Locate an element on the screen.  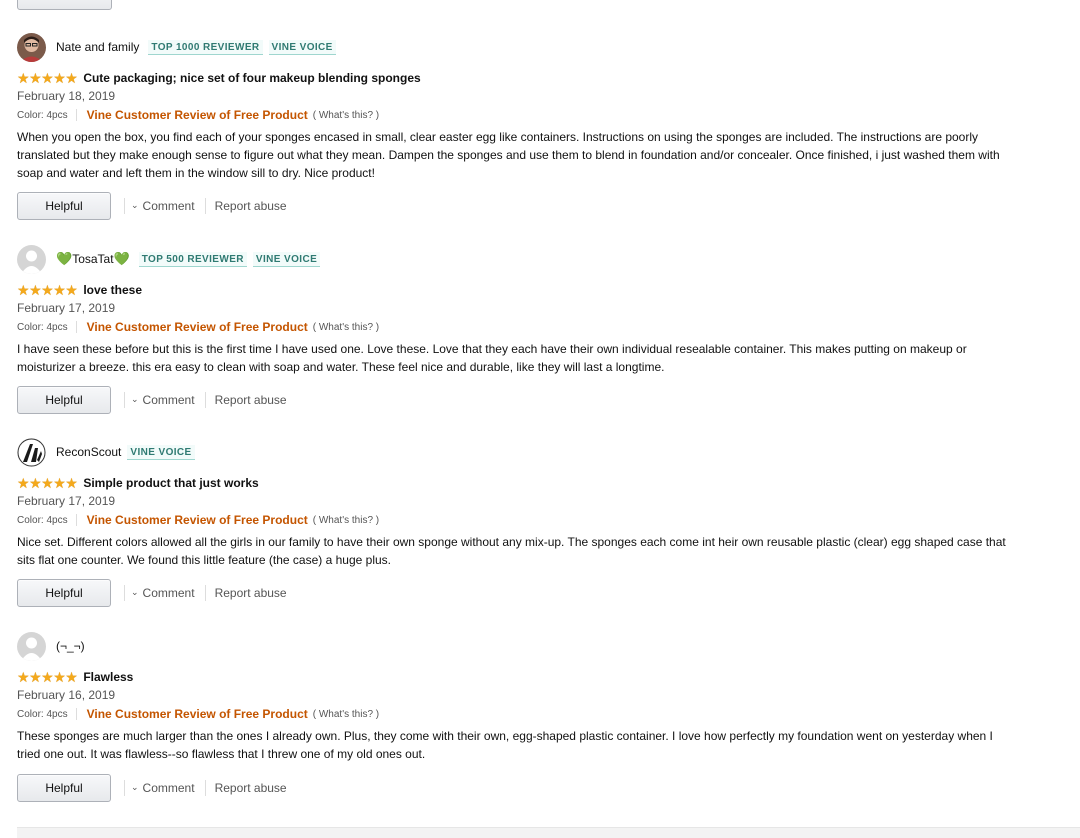
section-footer-bar is located at coordinates (548, 832).